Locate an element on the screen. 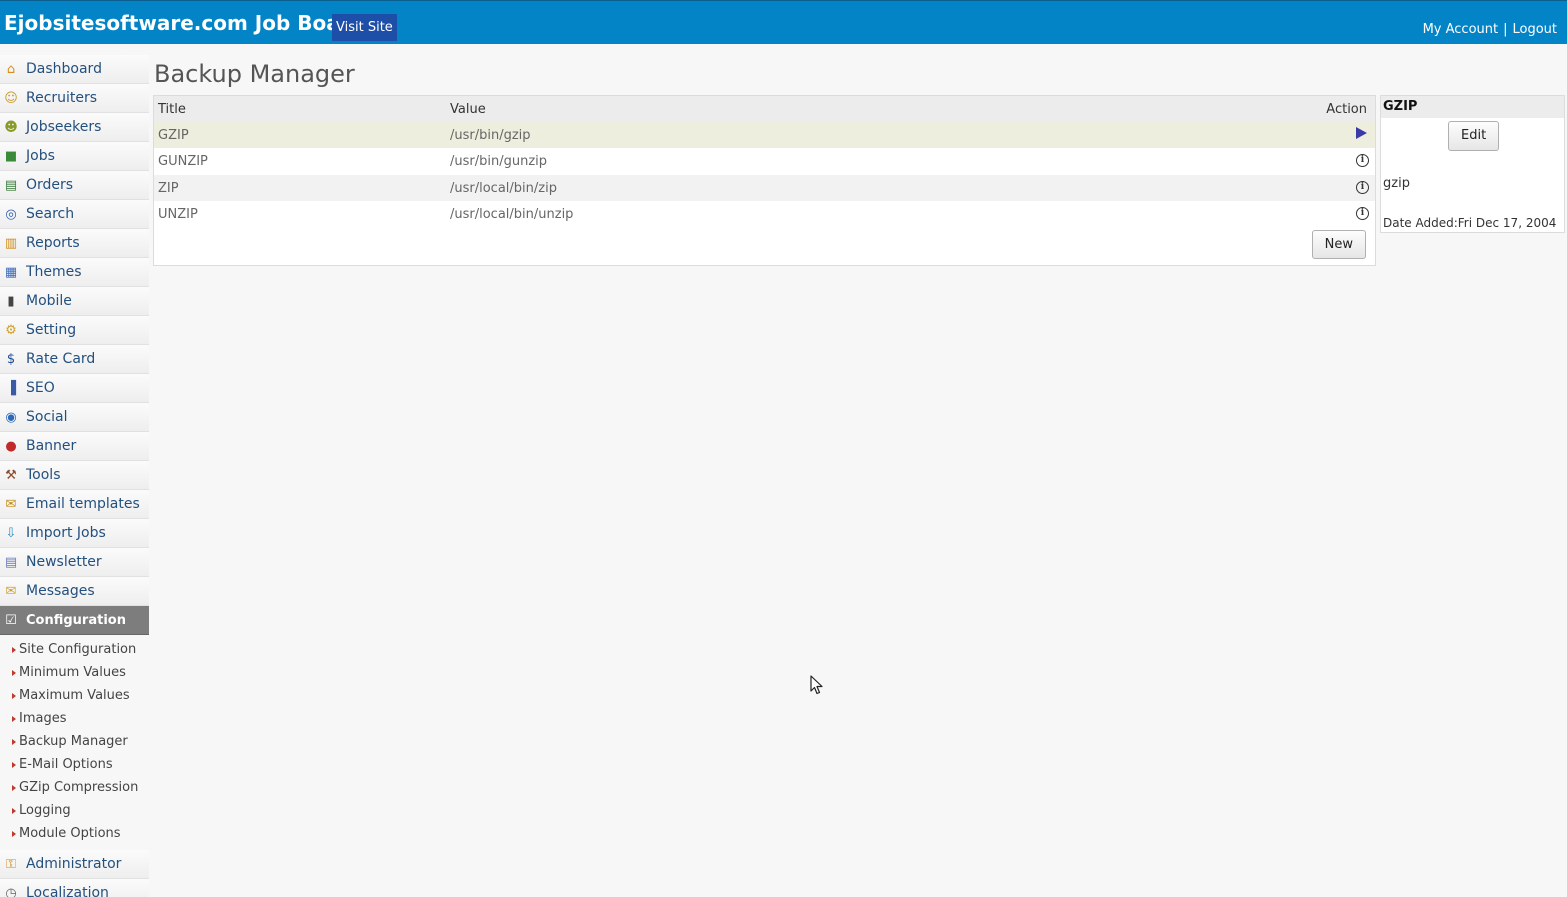 Image resolution: width=1567 pixels, height=897 pixels. search-icon: ◎ is located at coordinates (11, 214).